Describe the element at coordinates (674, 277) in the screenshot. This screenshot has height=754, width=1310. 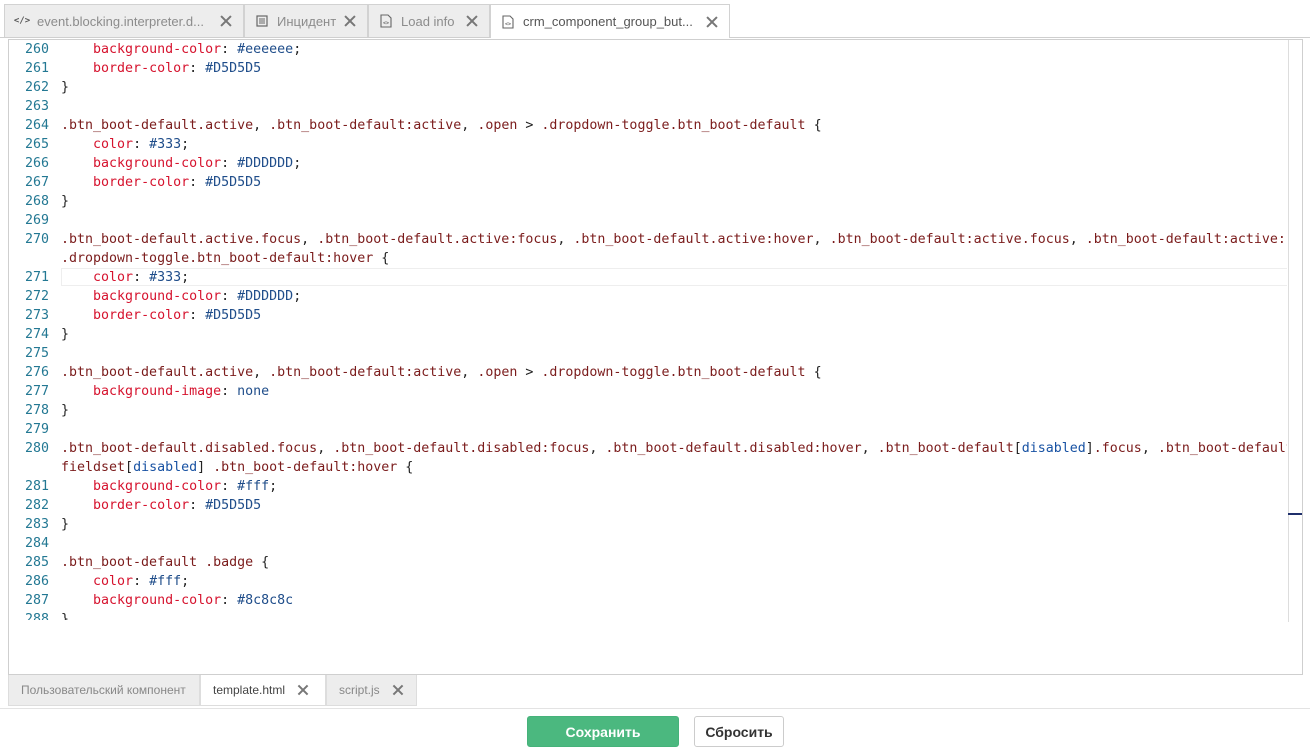
I see `current-line-highlight` at that location.